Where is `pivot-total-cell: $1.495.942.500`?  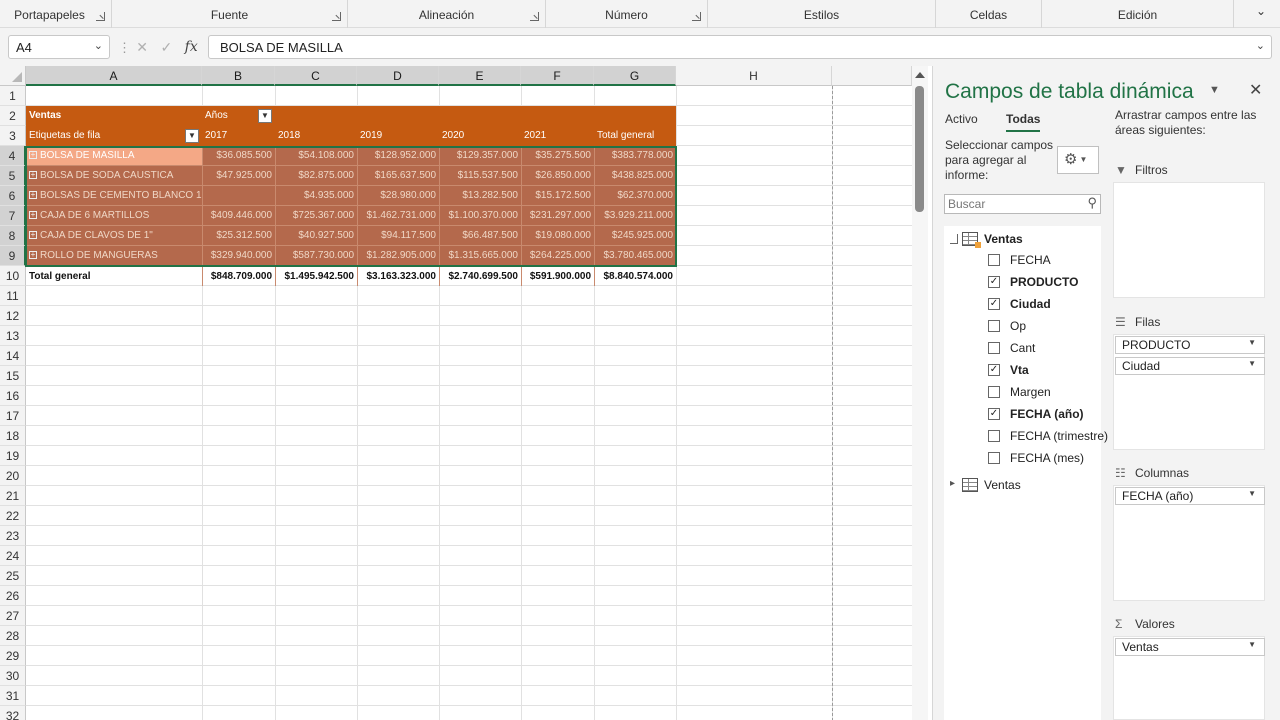 pivot-total-cell: $1.495.942.500 is located at coordinates (316, 276).